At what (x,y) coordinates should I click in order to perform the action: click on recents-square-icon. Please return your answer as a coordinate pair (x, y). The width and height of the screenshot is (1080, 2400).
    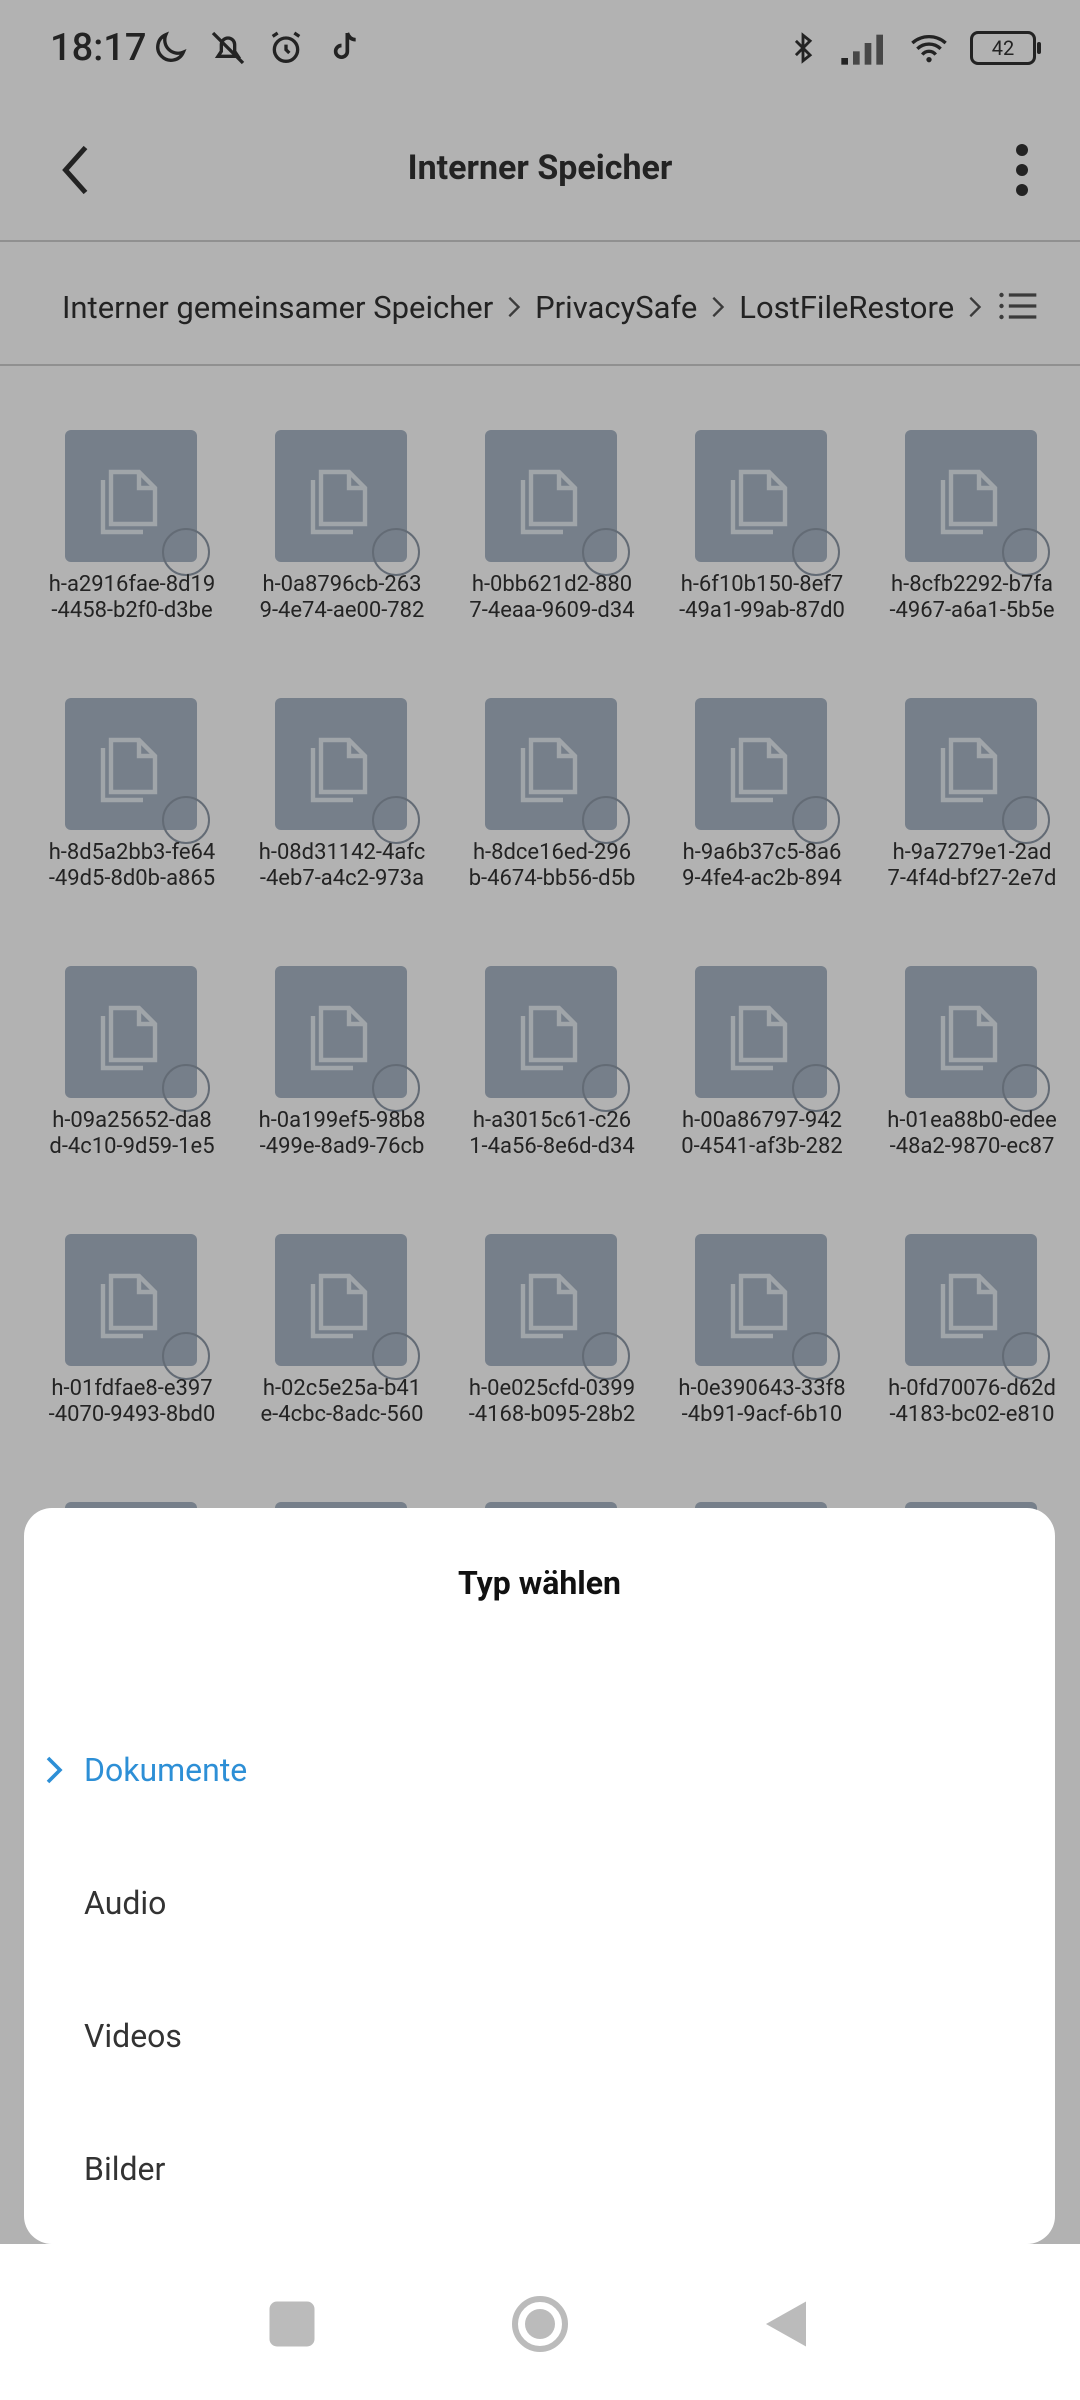
    Looking at the image, I should click on (292, 2324).